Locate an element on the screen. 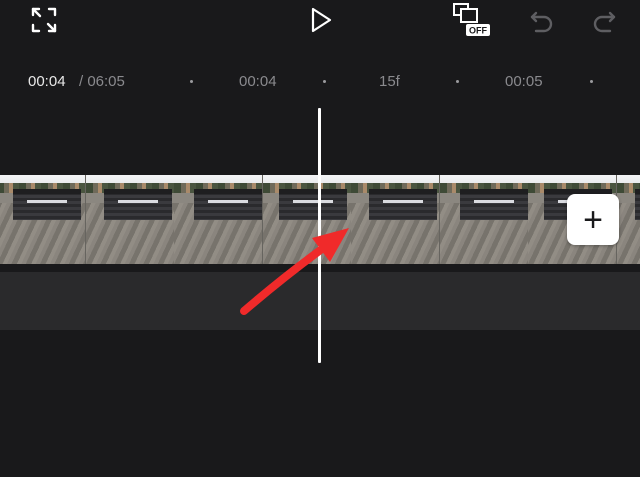 The width and height of the screenshot is (640, 477). keyframe-toggle-button: OFF is located at coordinates (472, 19).